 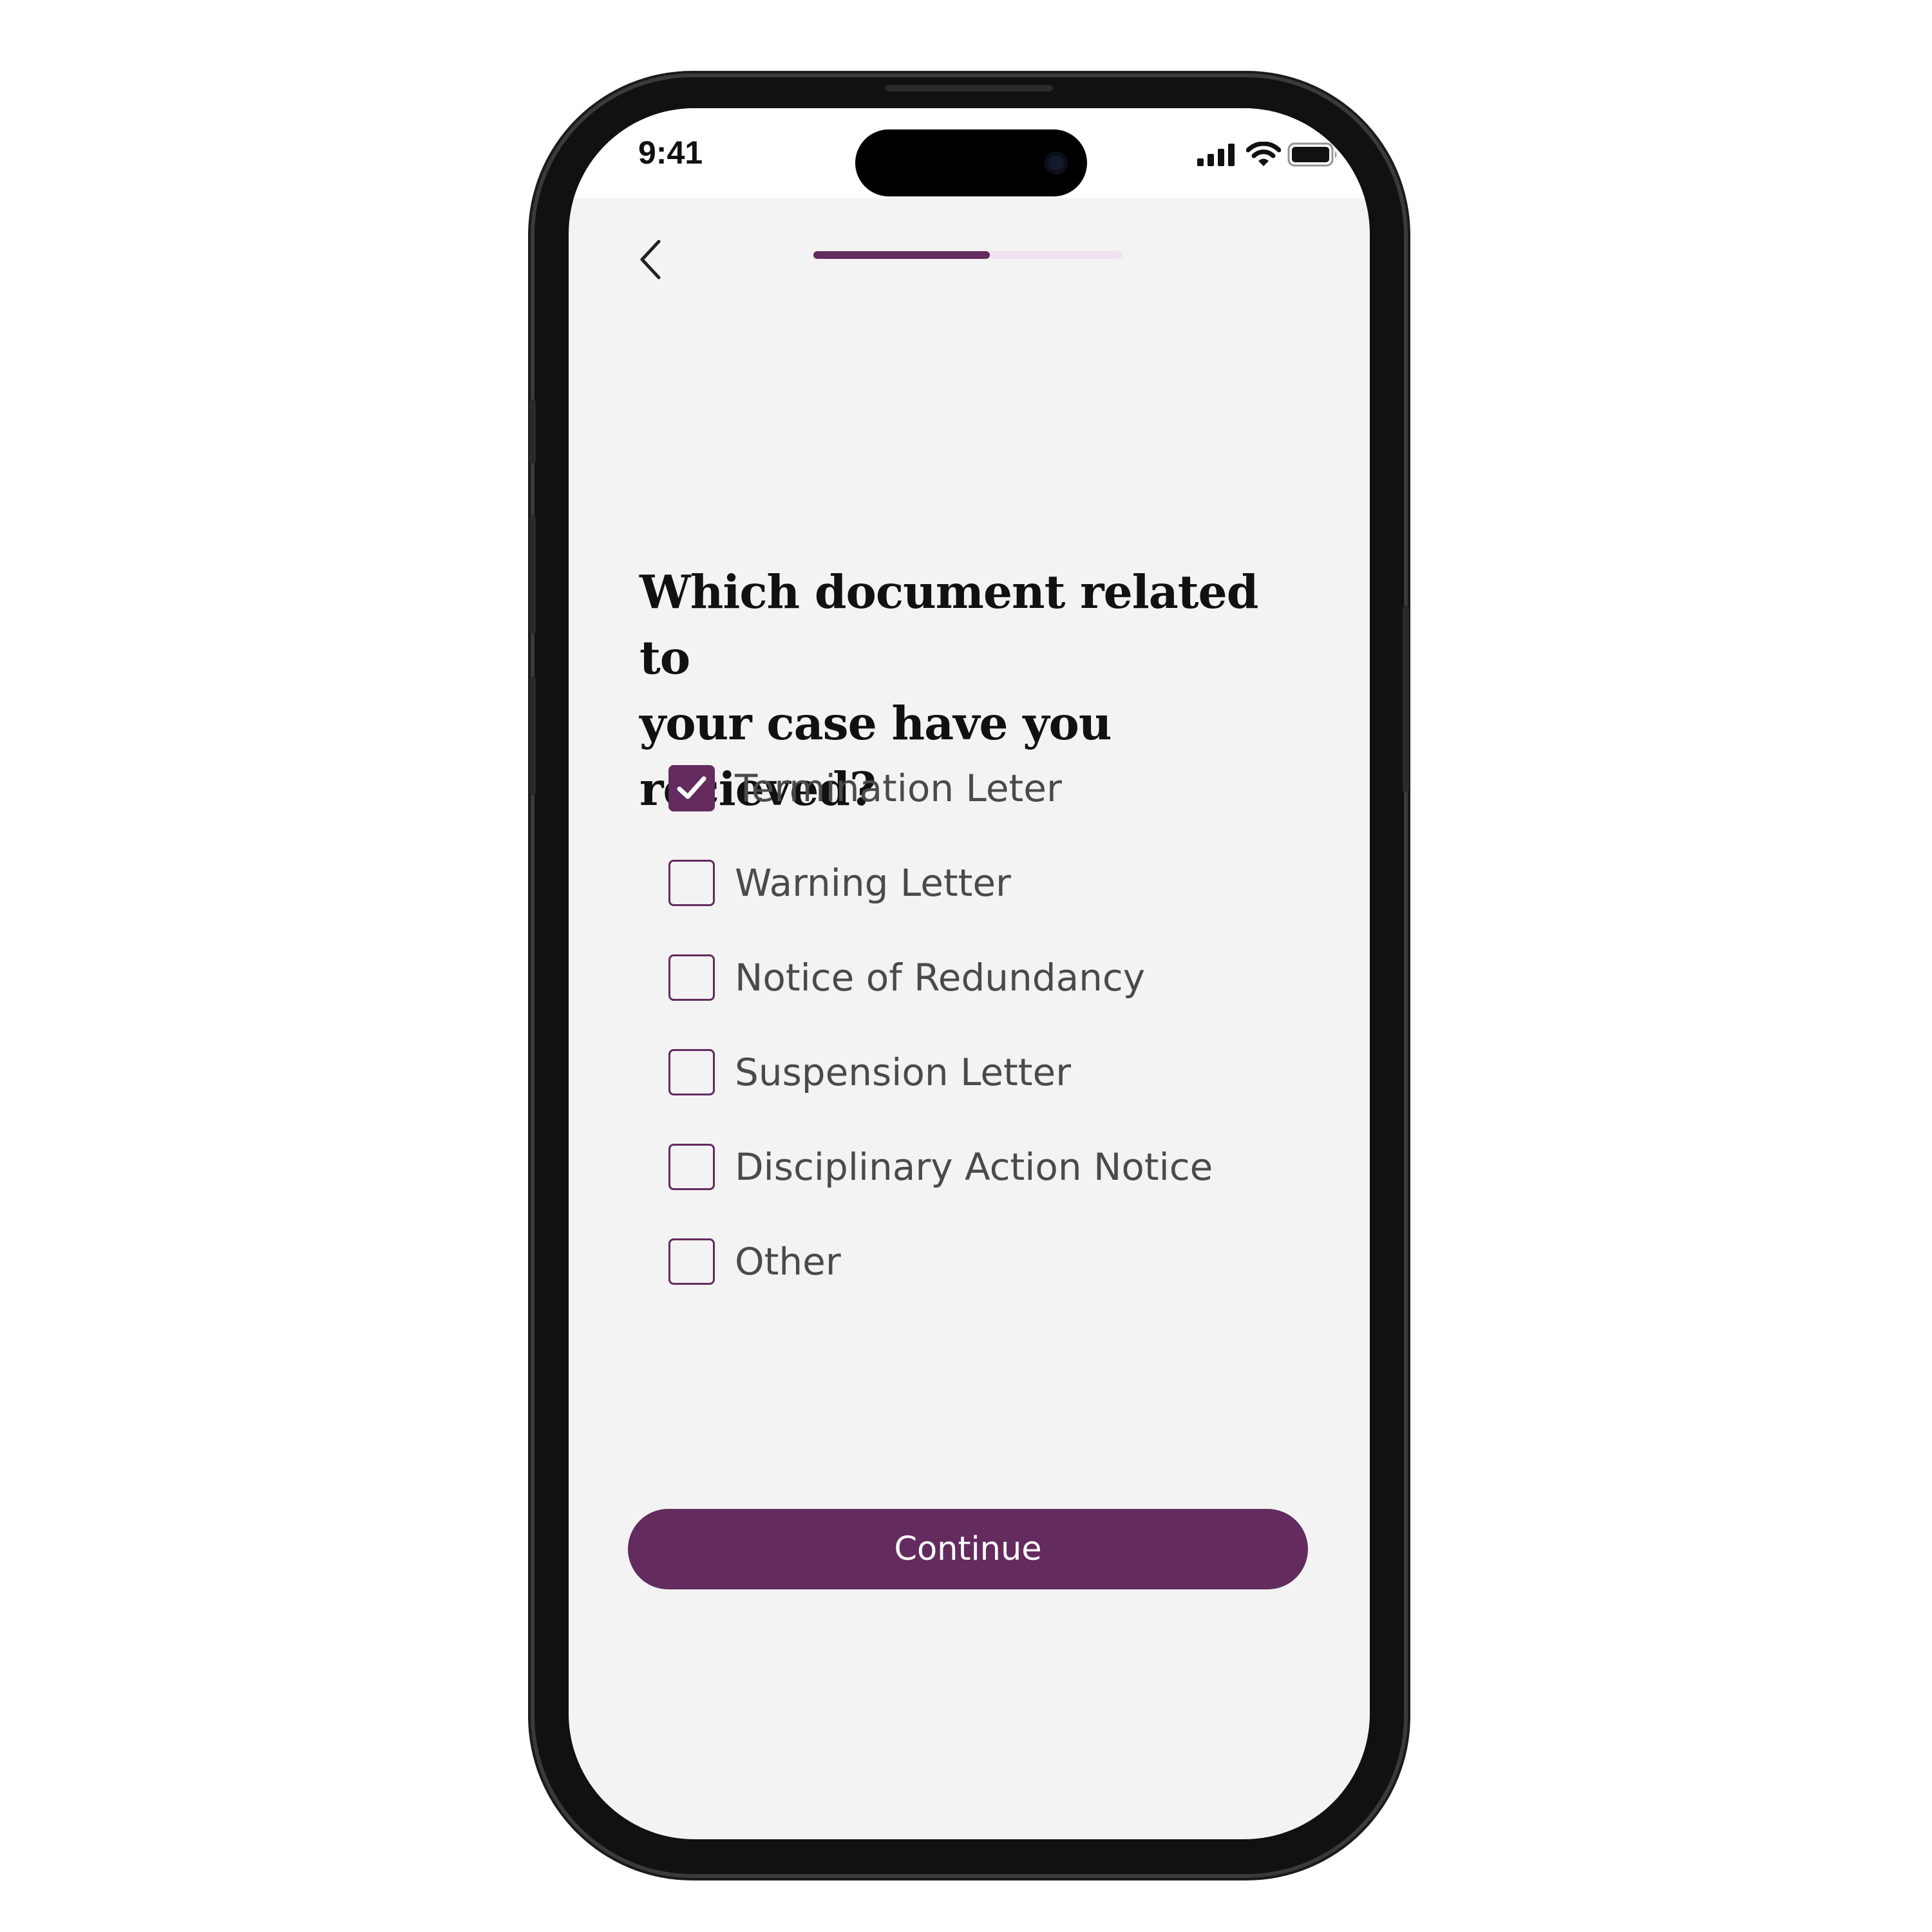 What do you see at coordinates (532, 735) in the screenshot?
I see `volume-down-button` at bounding box center [532, 735].